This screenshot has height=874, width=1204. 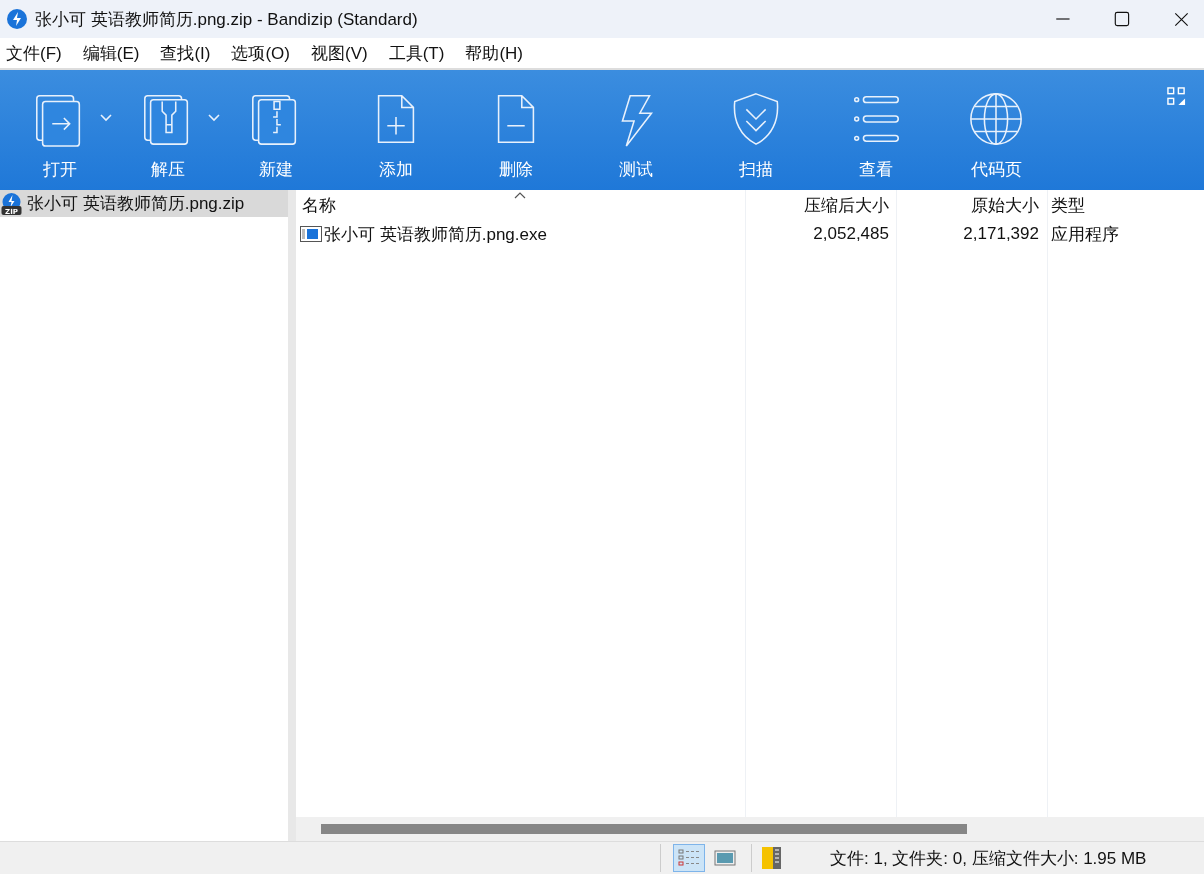 I want to click on column-header: 原始大小, so click(x=970, y=205).